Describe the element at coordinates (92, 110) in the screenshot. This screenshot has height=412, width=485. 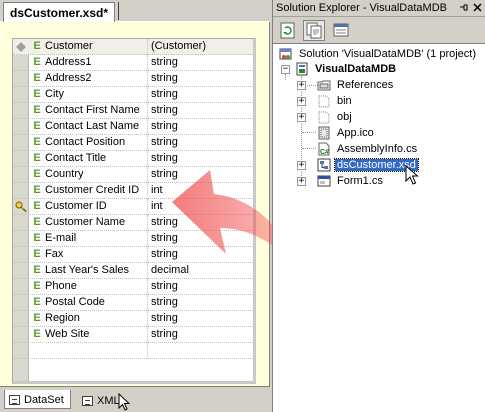
I see `field-name: Contact First Name` at that location.